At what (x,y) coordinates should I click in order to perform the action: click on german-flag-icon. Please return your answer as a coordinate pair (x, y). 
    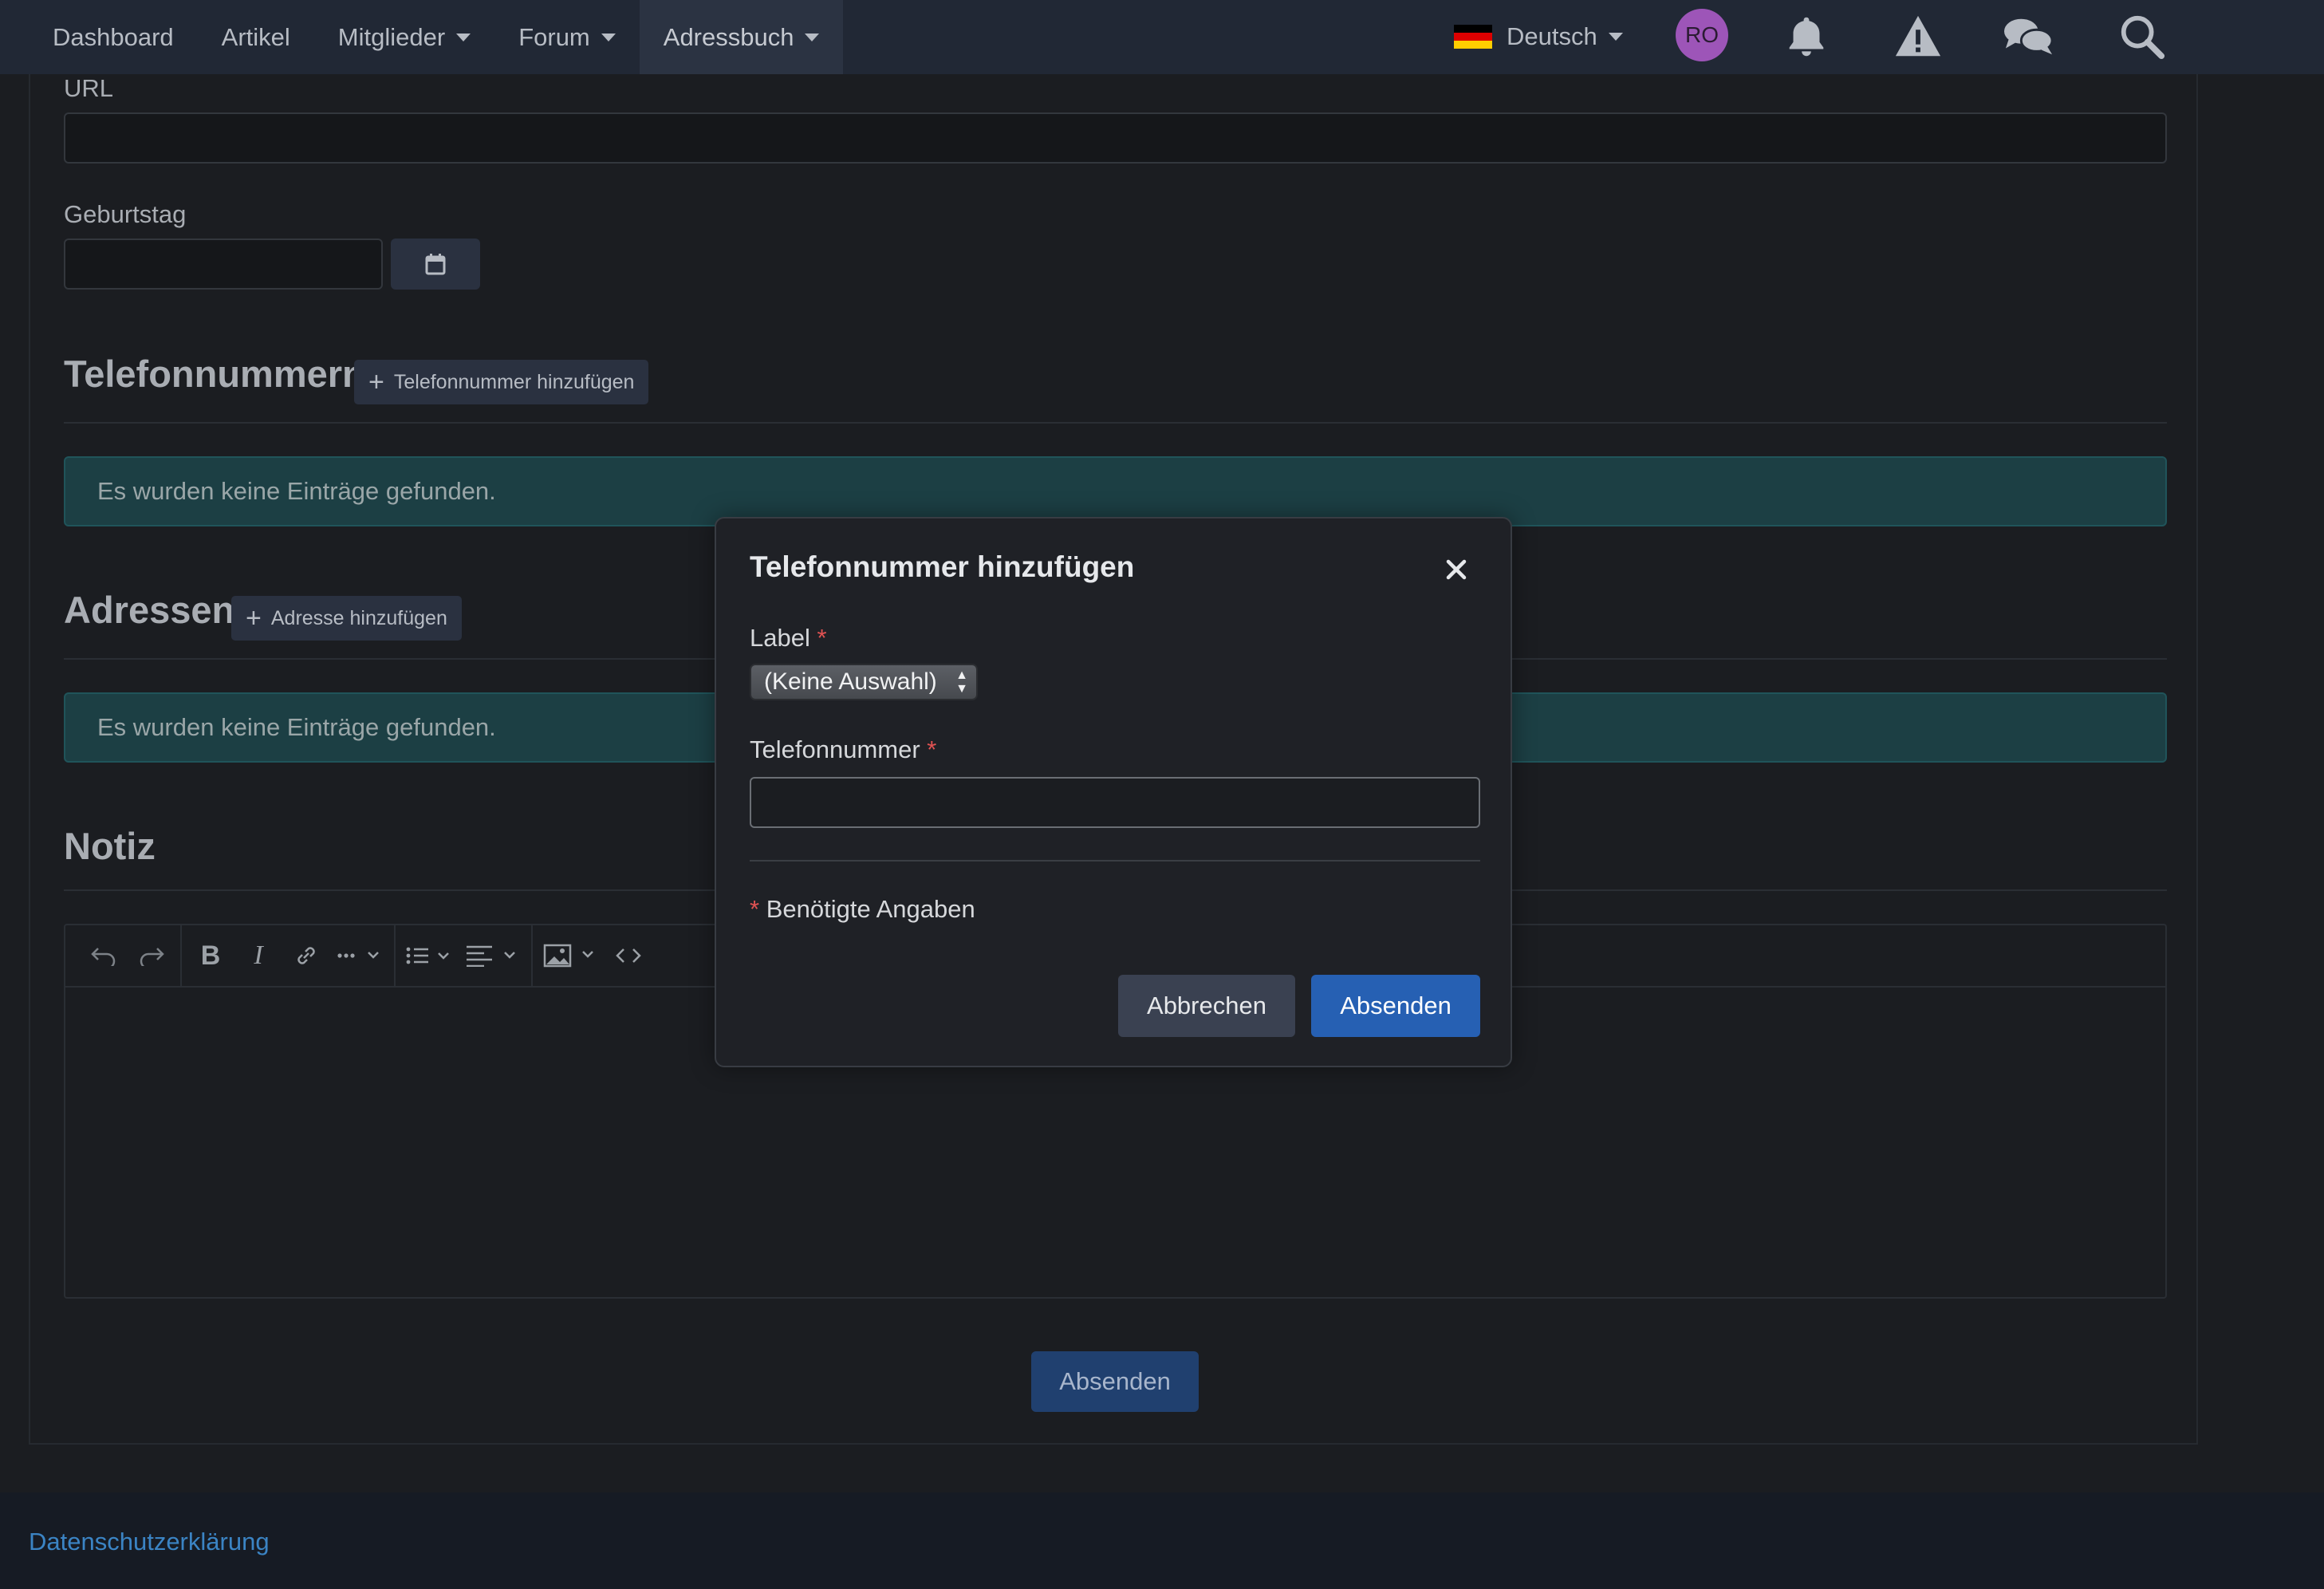
    Looking at the image, I should click on (1473, 37).